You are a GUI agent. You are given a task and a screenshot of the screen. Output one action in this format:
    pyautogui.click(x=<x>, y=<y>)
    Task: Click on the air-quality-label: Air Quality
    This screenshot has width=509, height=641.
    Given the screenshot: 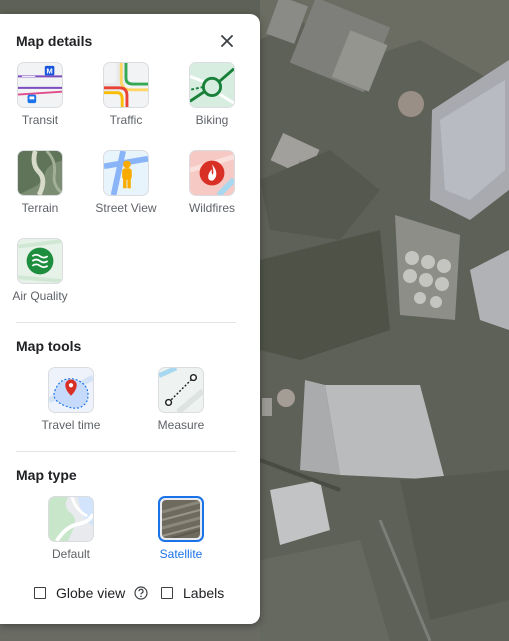 What is the action you would take?
    pyautogui.click(x=40, y=296)
    